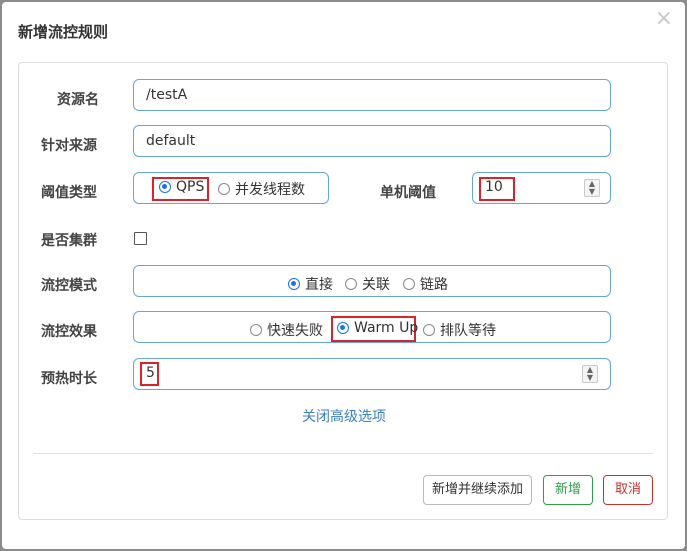 The width and height of the screenshot is (687, 551). I want to click on cluster-checkbox, so click(140, 238).